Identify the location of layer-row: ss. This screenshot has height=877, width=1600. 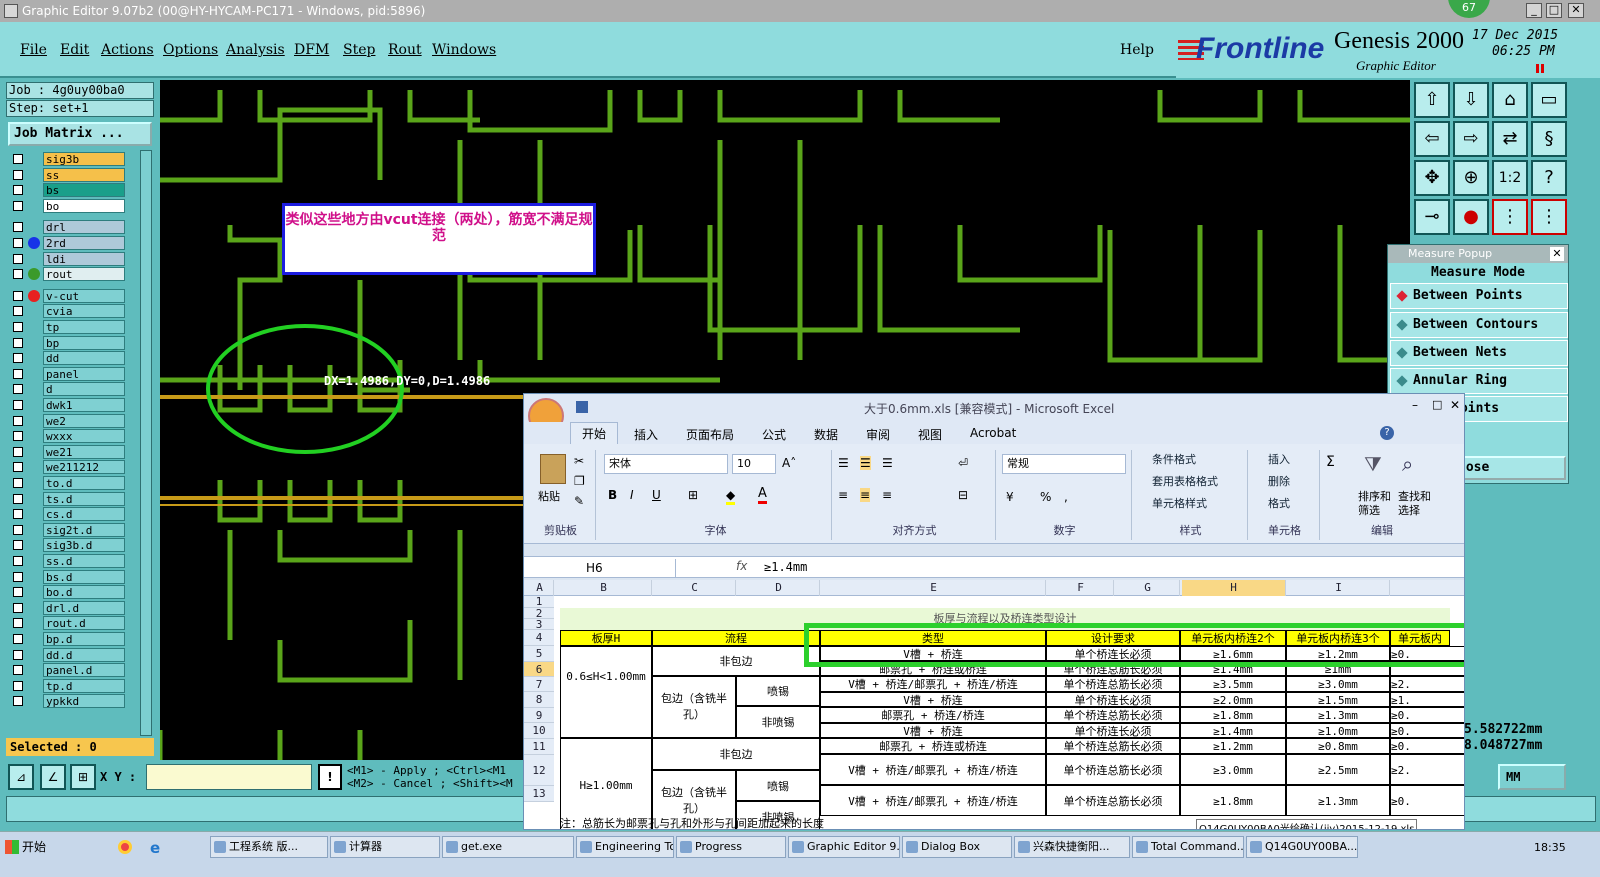
(67, 174).